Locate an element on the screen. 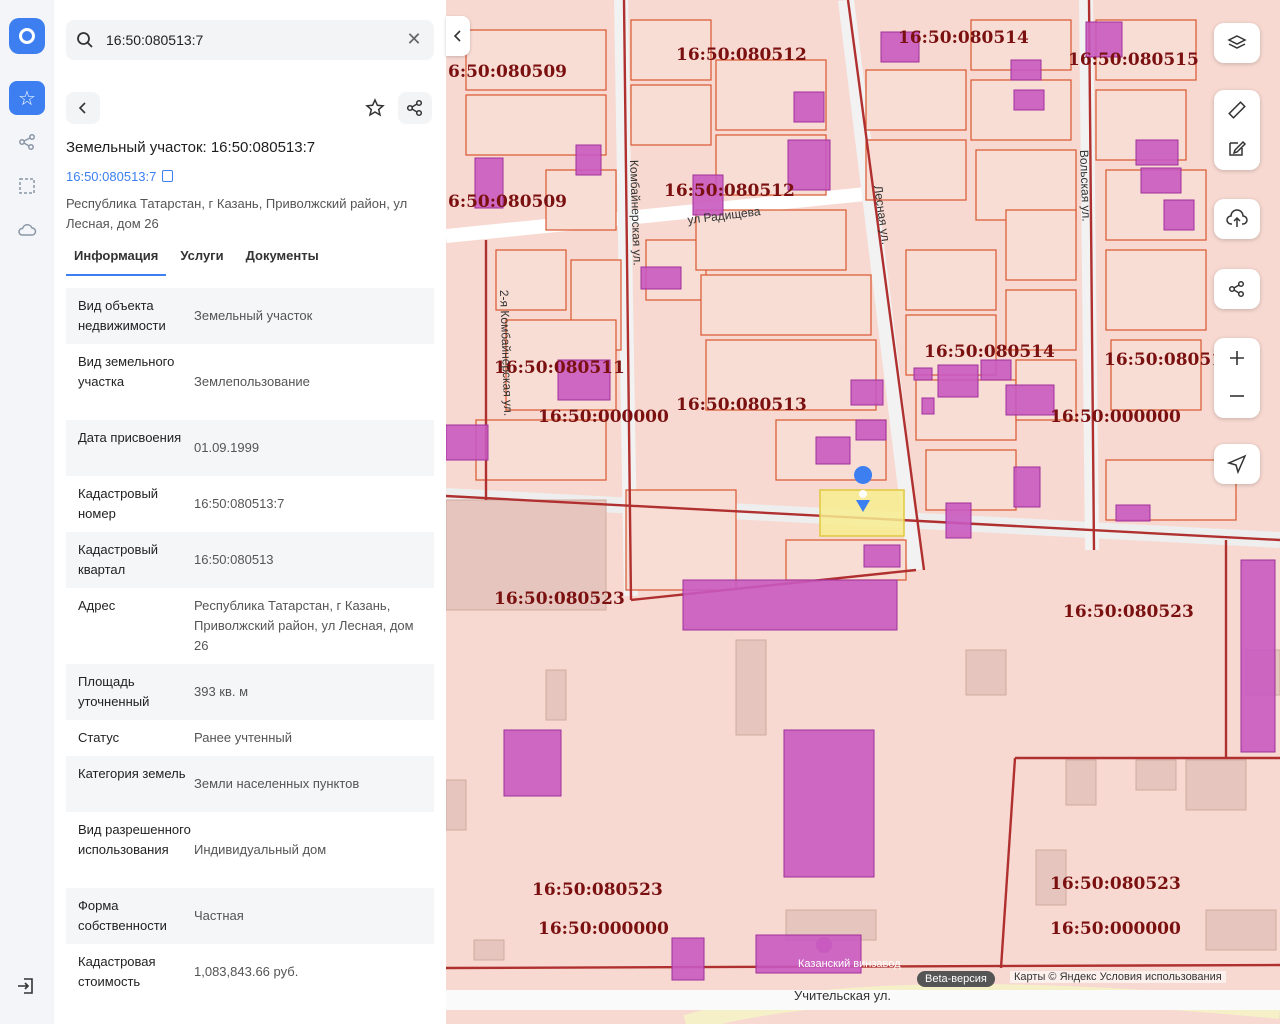 The height and width of the screenshot is (1024, 1280). row-key: Категория земель is located at coordinates (132, 773).